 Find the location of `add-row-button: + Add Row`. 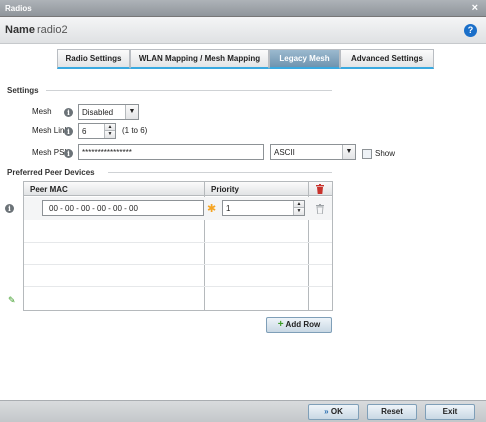

add-row-button: + Add Row is located at coordinates (299, 325).